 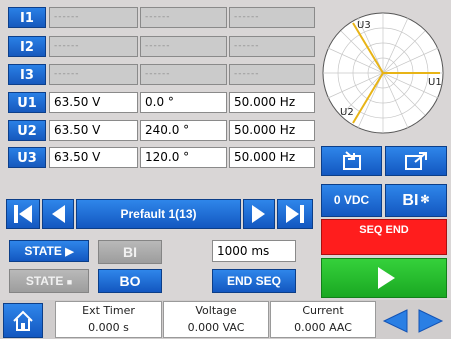 What do you see at coordinates (108, 327) in the screenshot?
I see `ext-timer-value: 0.000 s` at bounding box center [108, 327].